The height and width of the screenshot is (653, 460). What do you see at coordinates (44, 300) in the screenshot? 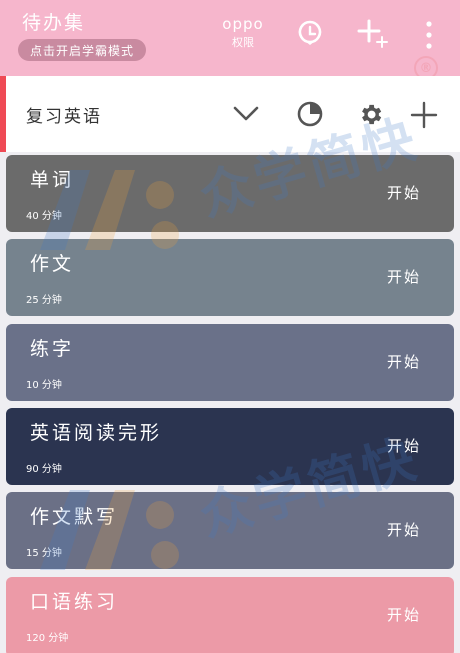
I see `task-duration: 25 分钟` at bounding box center [44, 300].